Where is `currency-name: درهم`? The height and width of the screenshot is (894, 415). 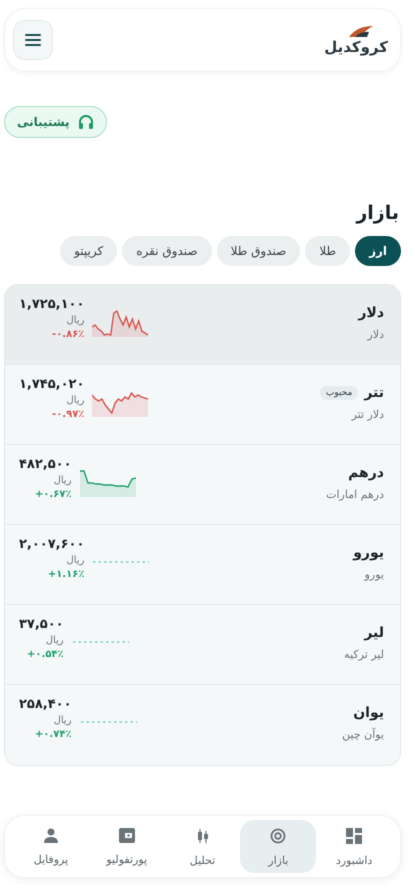 currency-name: درهم is located at coordinates (366, 473).